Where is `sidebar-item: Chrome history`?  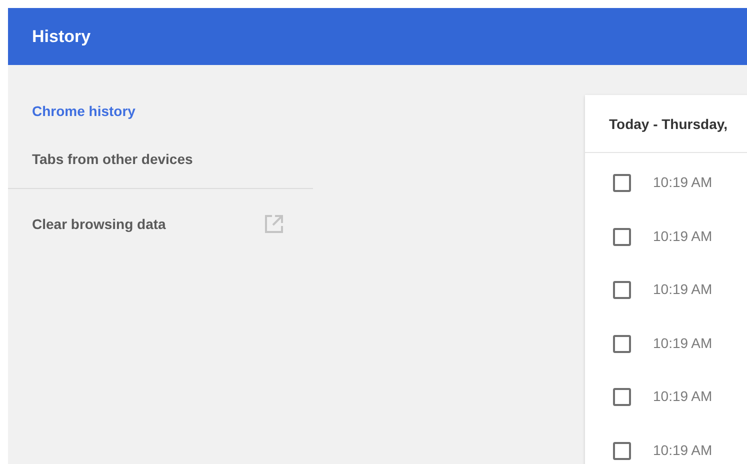 sidebar-item: Chrome history is located at coordinates (84, 111).